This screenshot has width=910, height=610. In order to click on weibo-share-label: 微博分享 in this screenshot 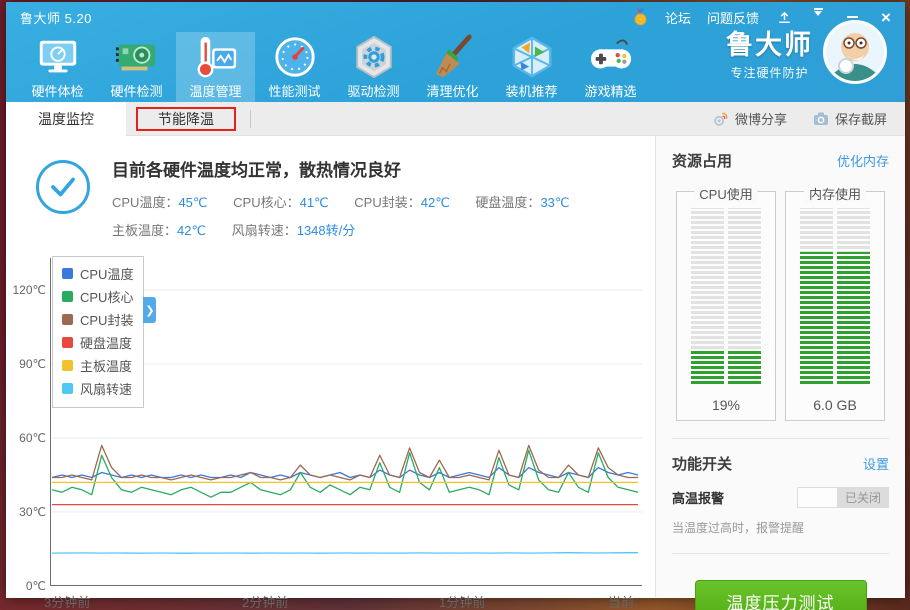, I will do `click(760, 119)`.